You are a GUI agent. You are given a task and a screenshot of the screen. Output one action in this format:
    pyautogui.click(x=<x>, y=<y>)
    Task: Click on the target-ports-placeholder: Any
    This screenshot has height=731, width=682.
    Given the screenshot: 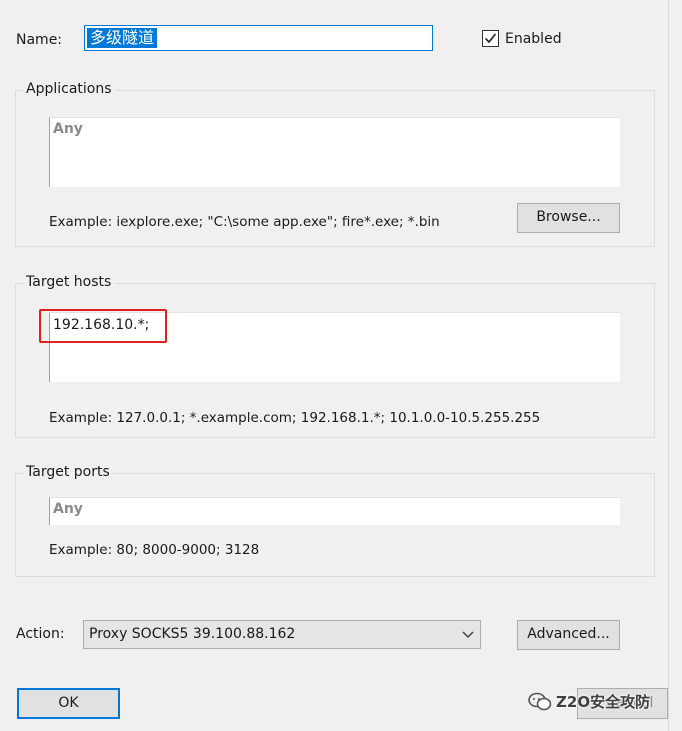 What is the action you would take?
    pyautogui.click(x=68, y=509)
    